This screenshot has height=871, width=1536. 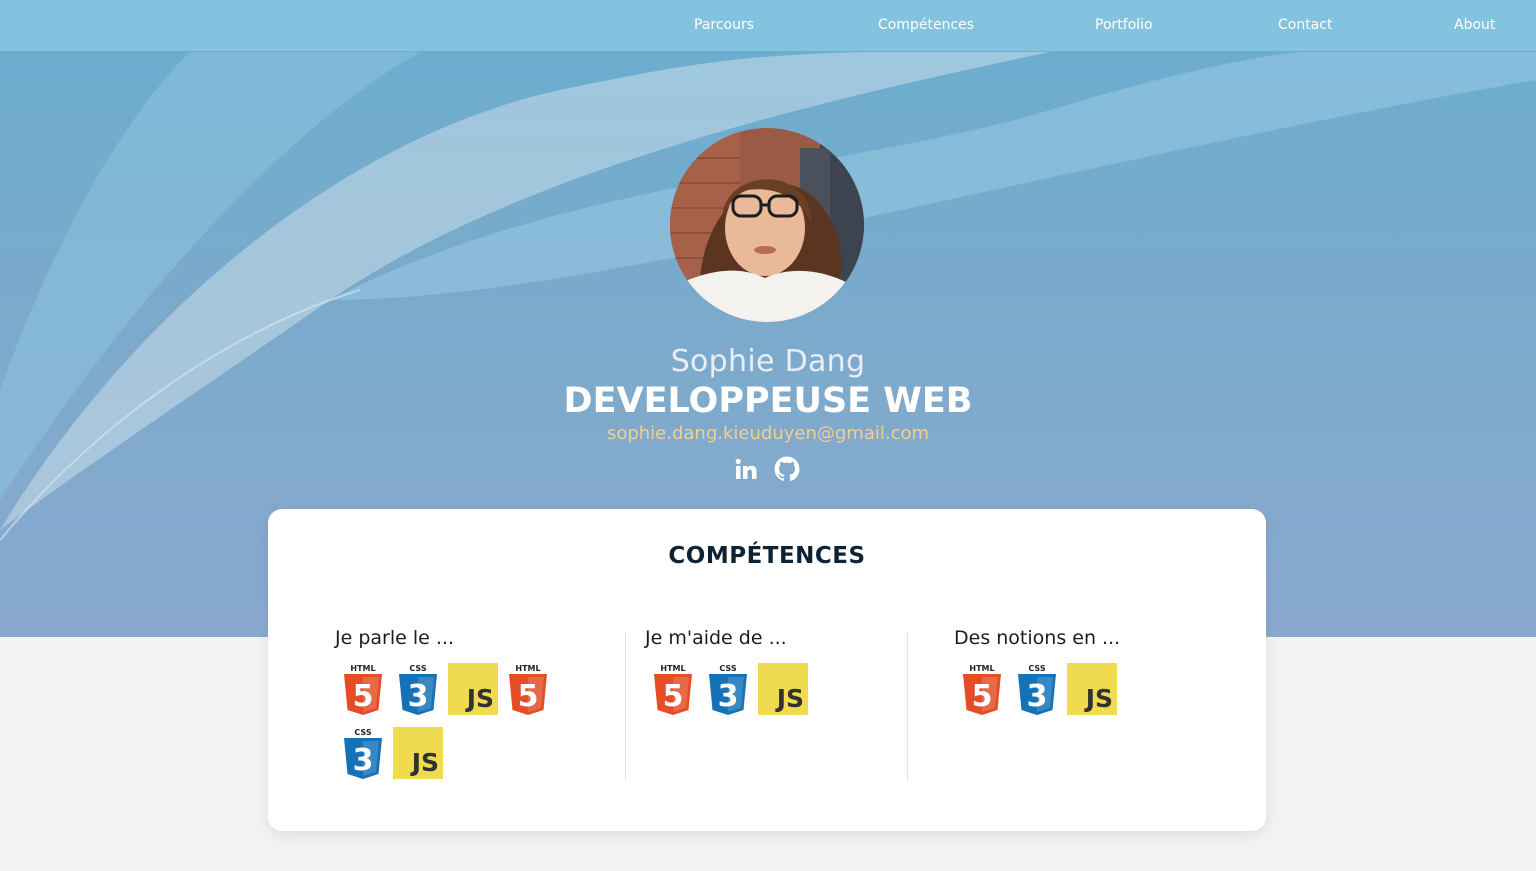 I want to click on profile-name: Sophie Dang, so click(x=768, y=361).